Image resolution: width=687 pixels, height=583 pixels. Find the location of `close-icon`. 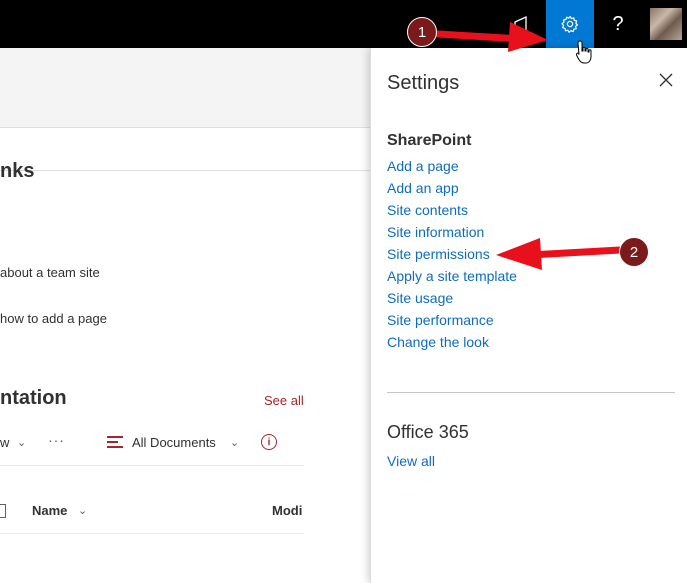

close-icon is located at coordinates (666, 80).